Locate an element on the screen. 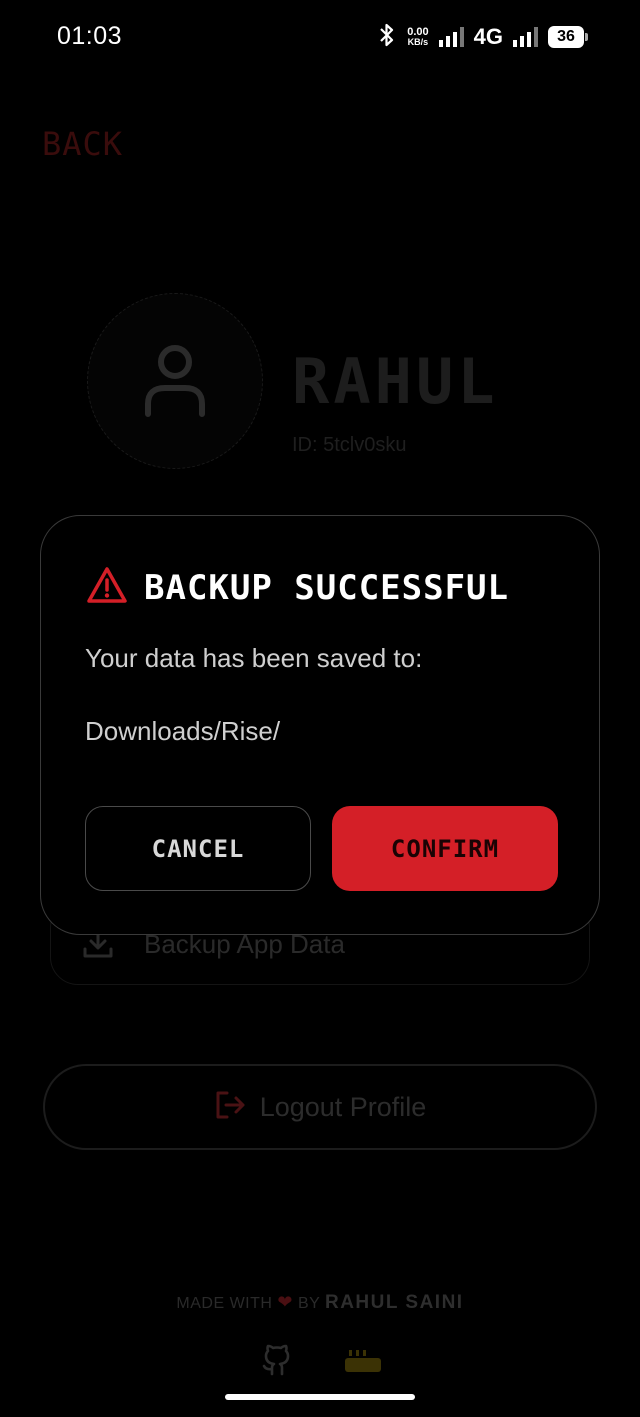 This screenshot has width=640, height=1417. status-icons: 0.00 KB/s 4G 36 is located at coordinates (482, 37).